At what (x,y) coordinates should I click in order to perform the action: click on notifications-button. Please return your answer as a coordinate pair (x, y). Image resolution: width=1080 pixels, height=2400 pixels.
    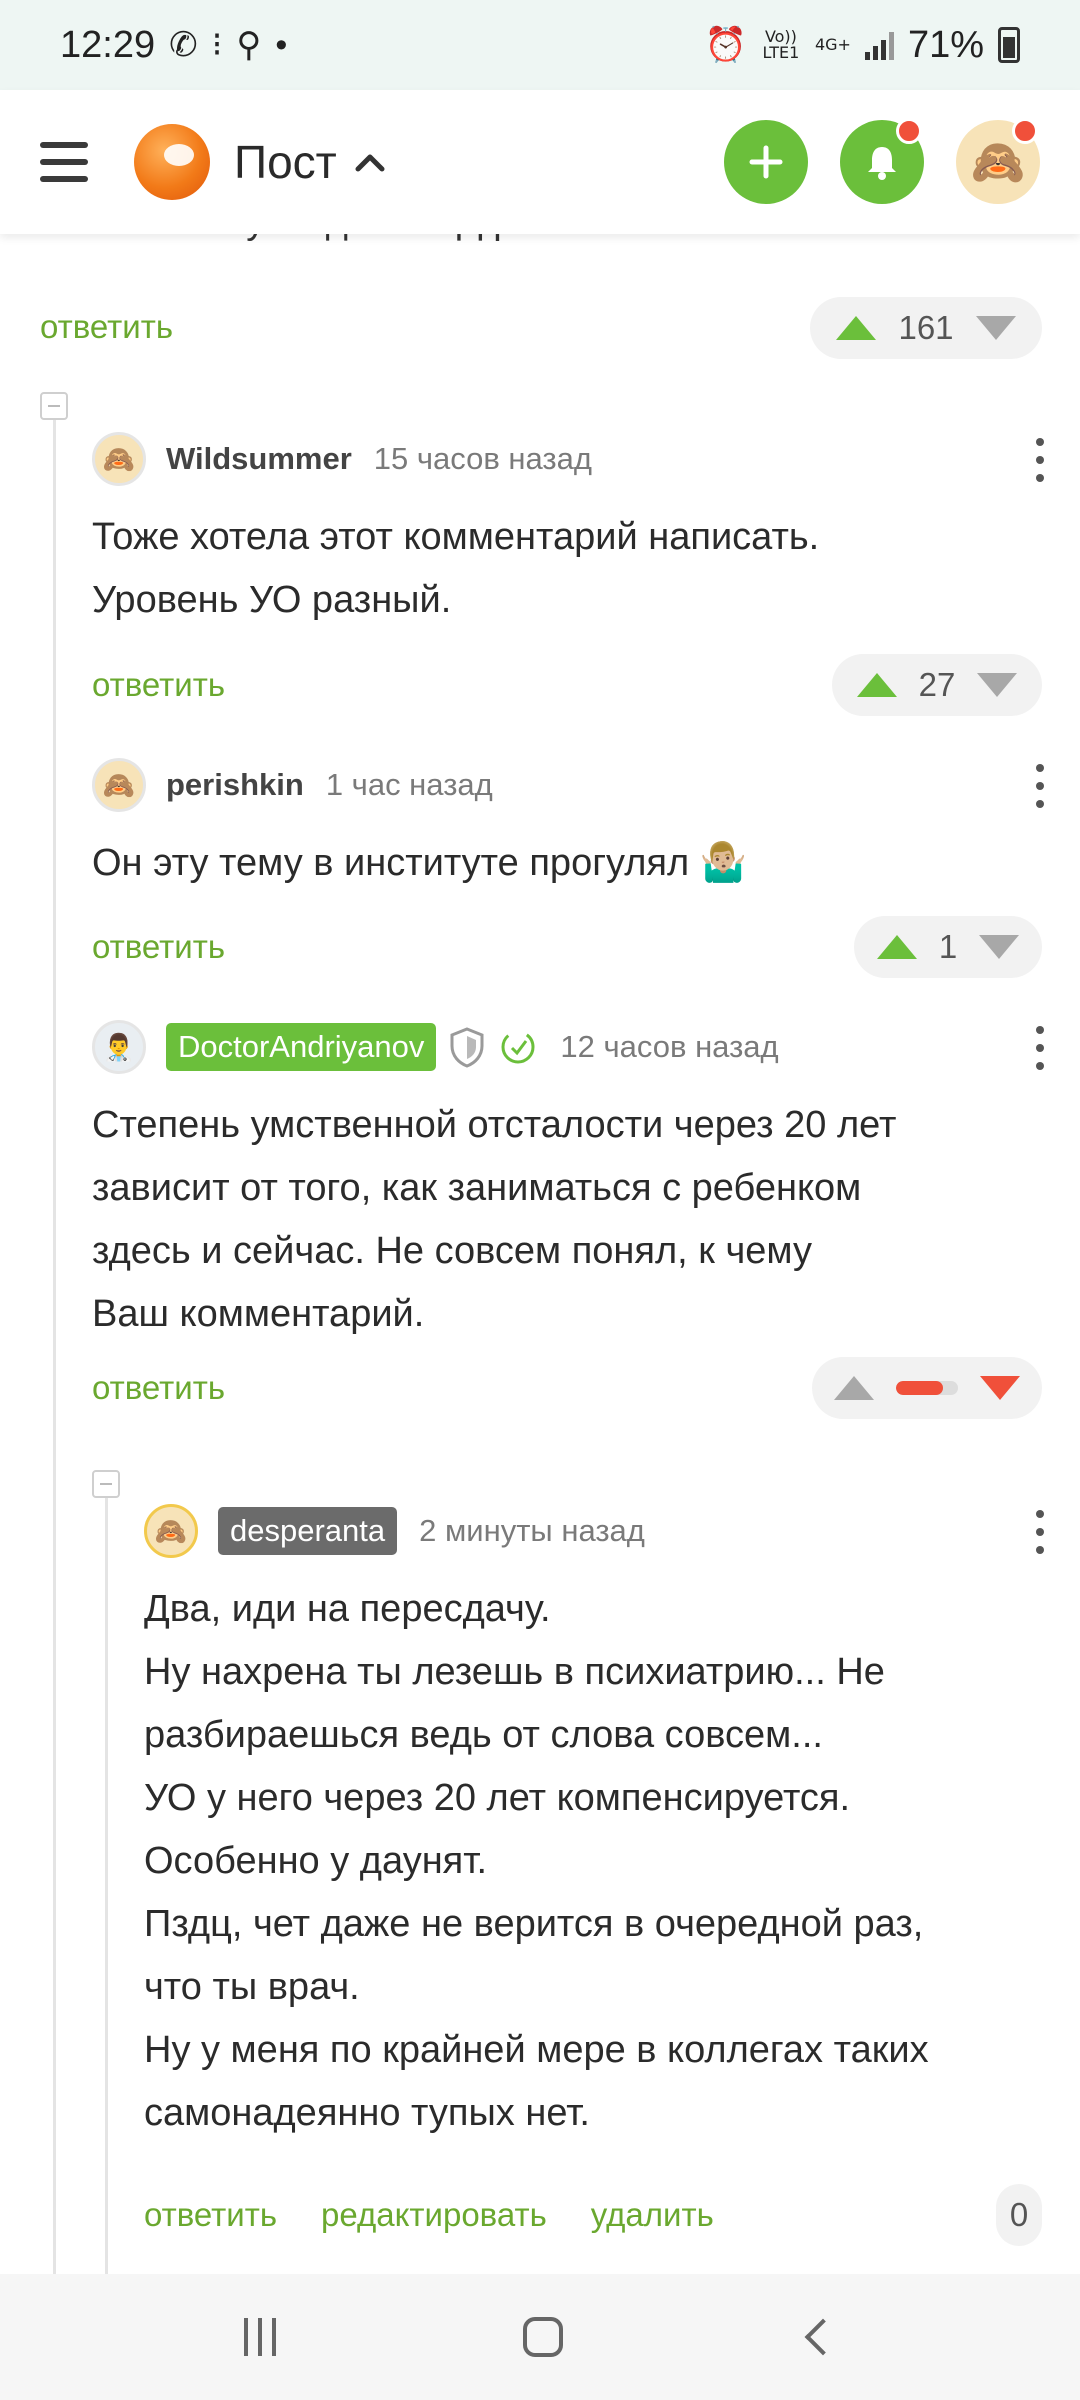
    Looking at the image, I should click on (882, 161).